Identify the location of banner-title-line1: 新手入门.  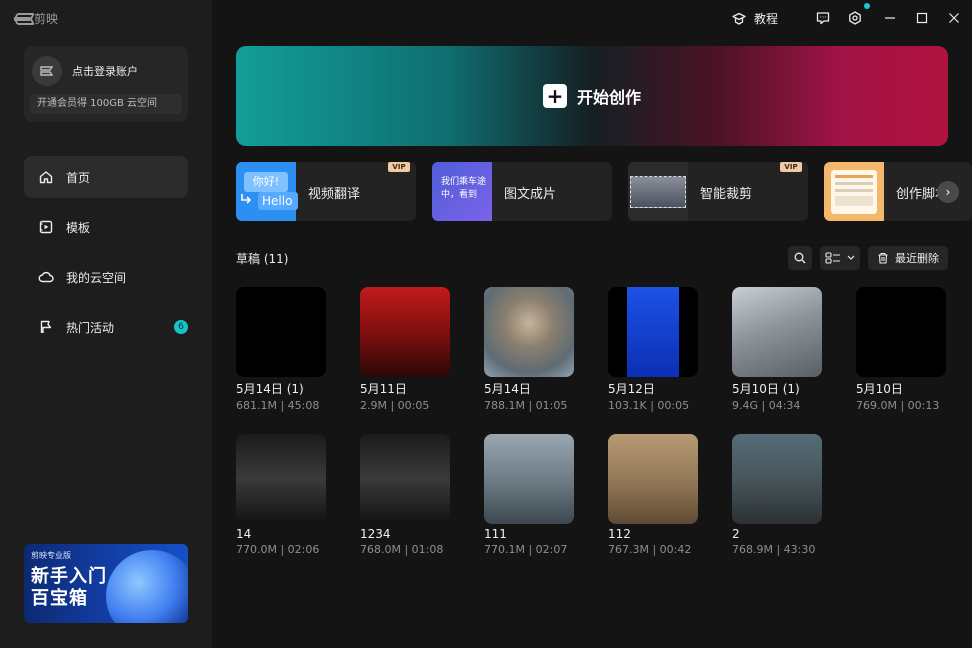
(69, 576).